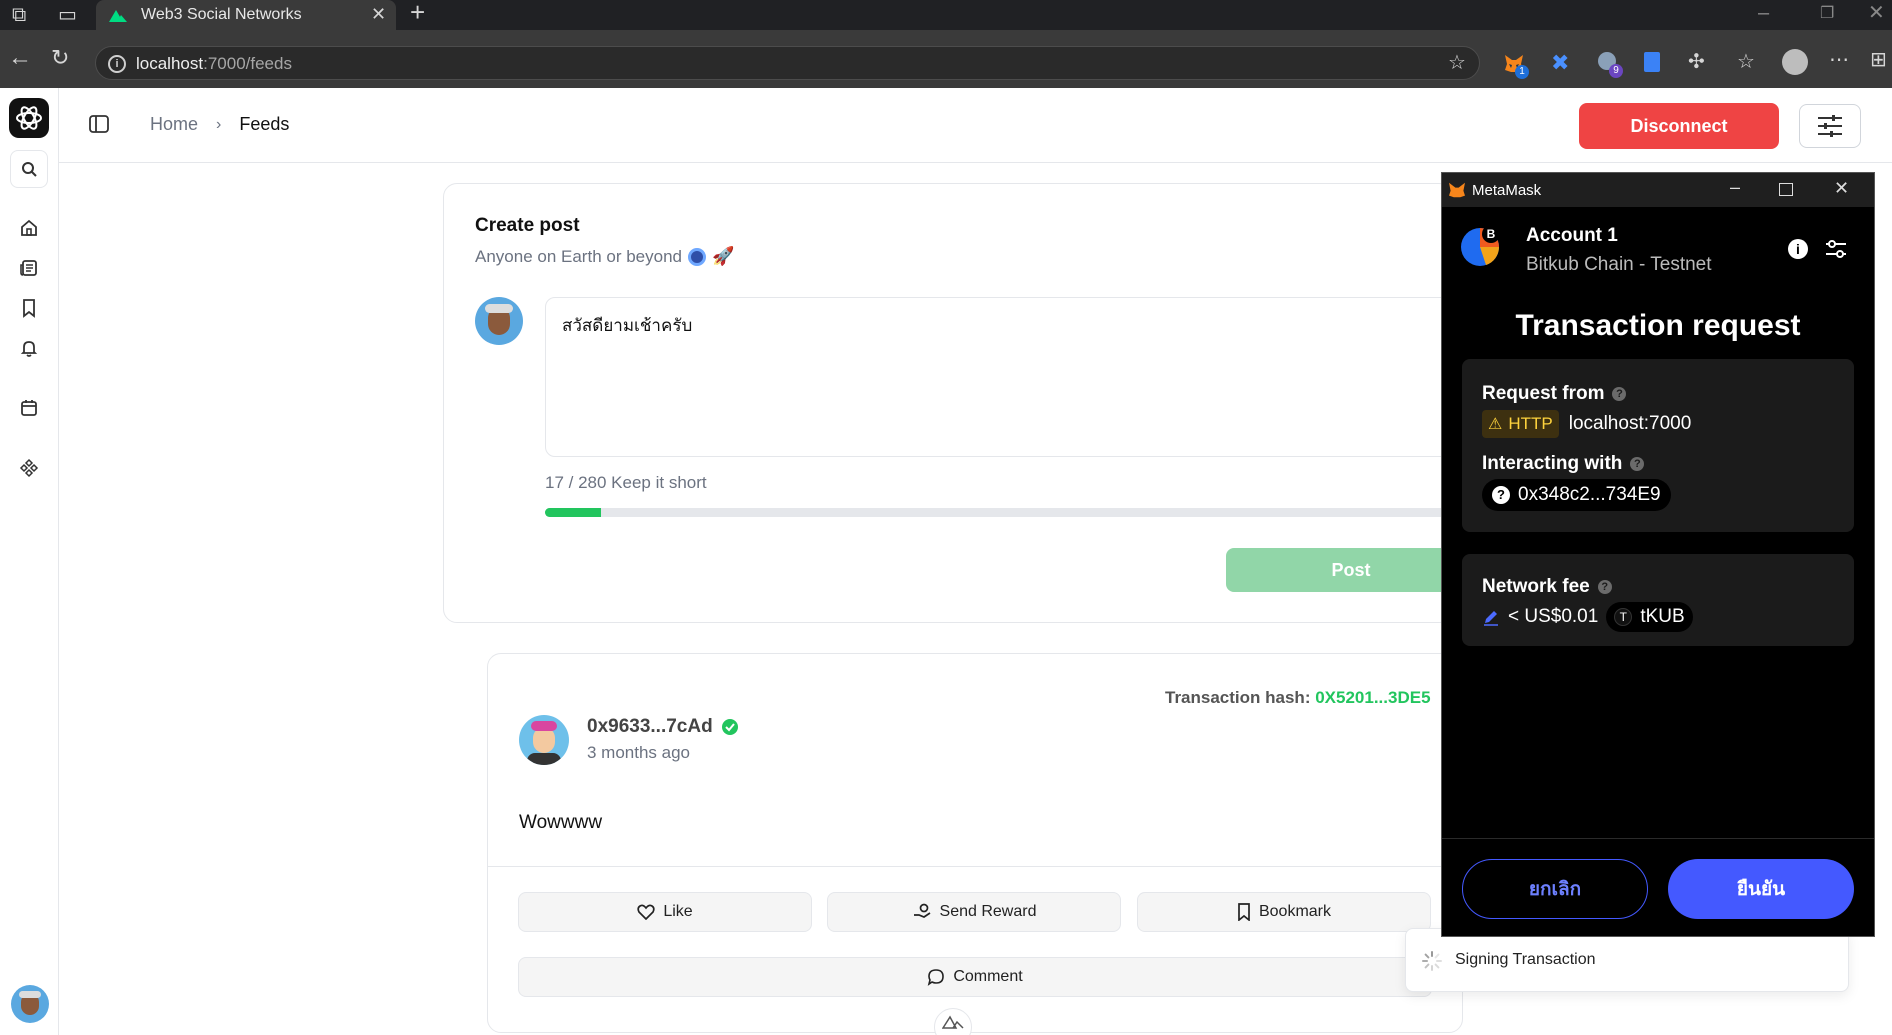 The height and width of the screenshot is (1035, 1892). I want to click on request-from-label: Request from, so click(1543, 393).